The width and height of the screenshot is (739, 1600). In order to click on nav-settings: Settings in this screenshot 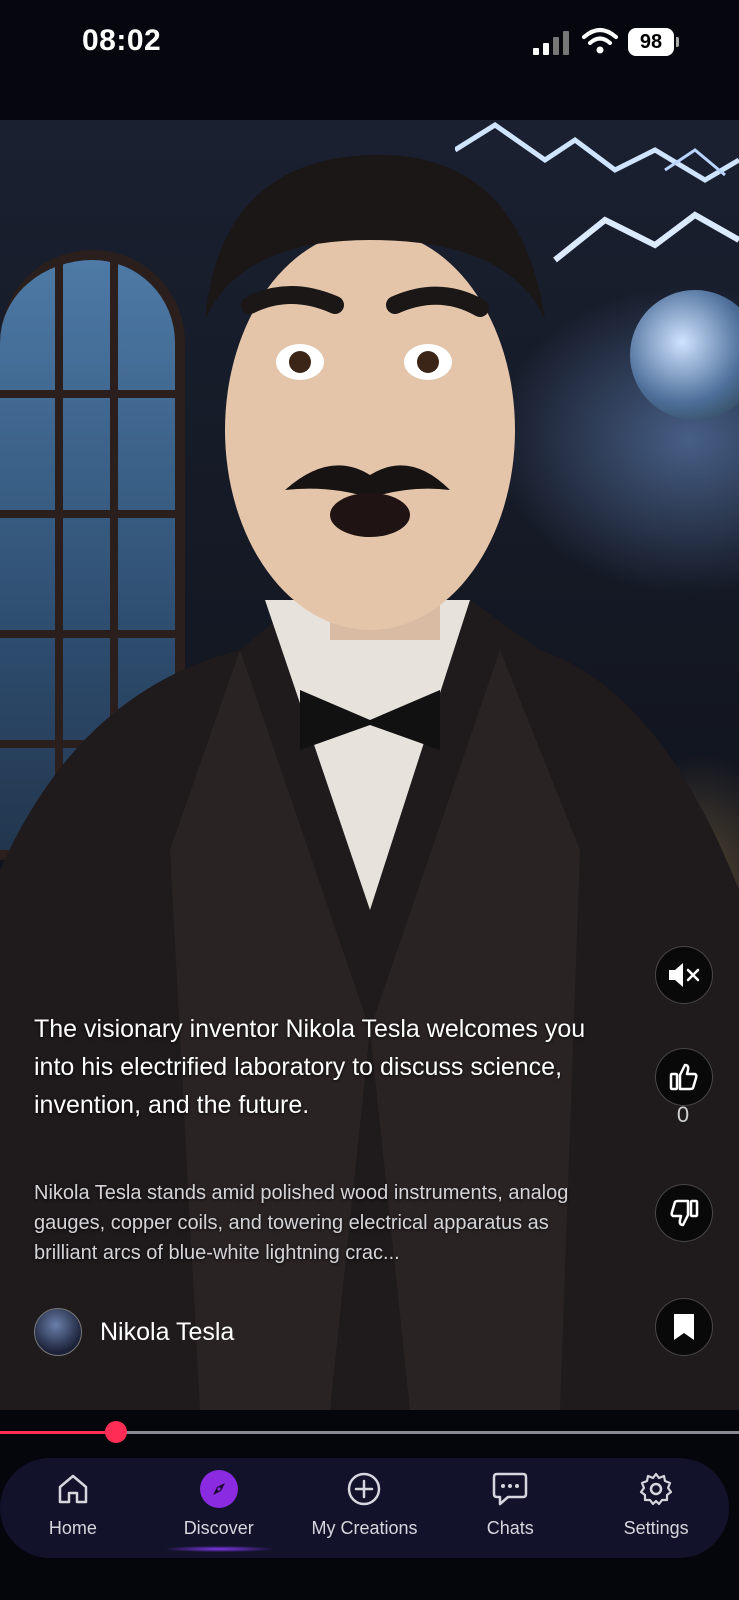, I will do `click(656, 1508)`.